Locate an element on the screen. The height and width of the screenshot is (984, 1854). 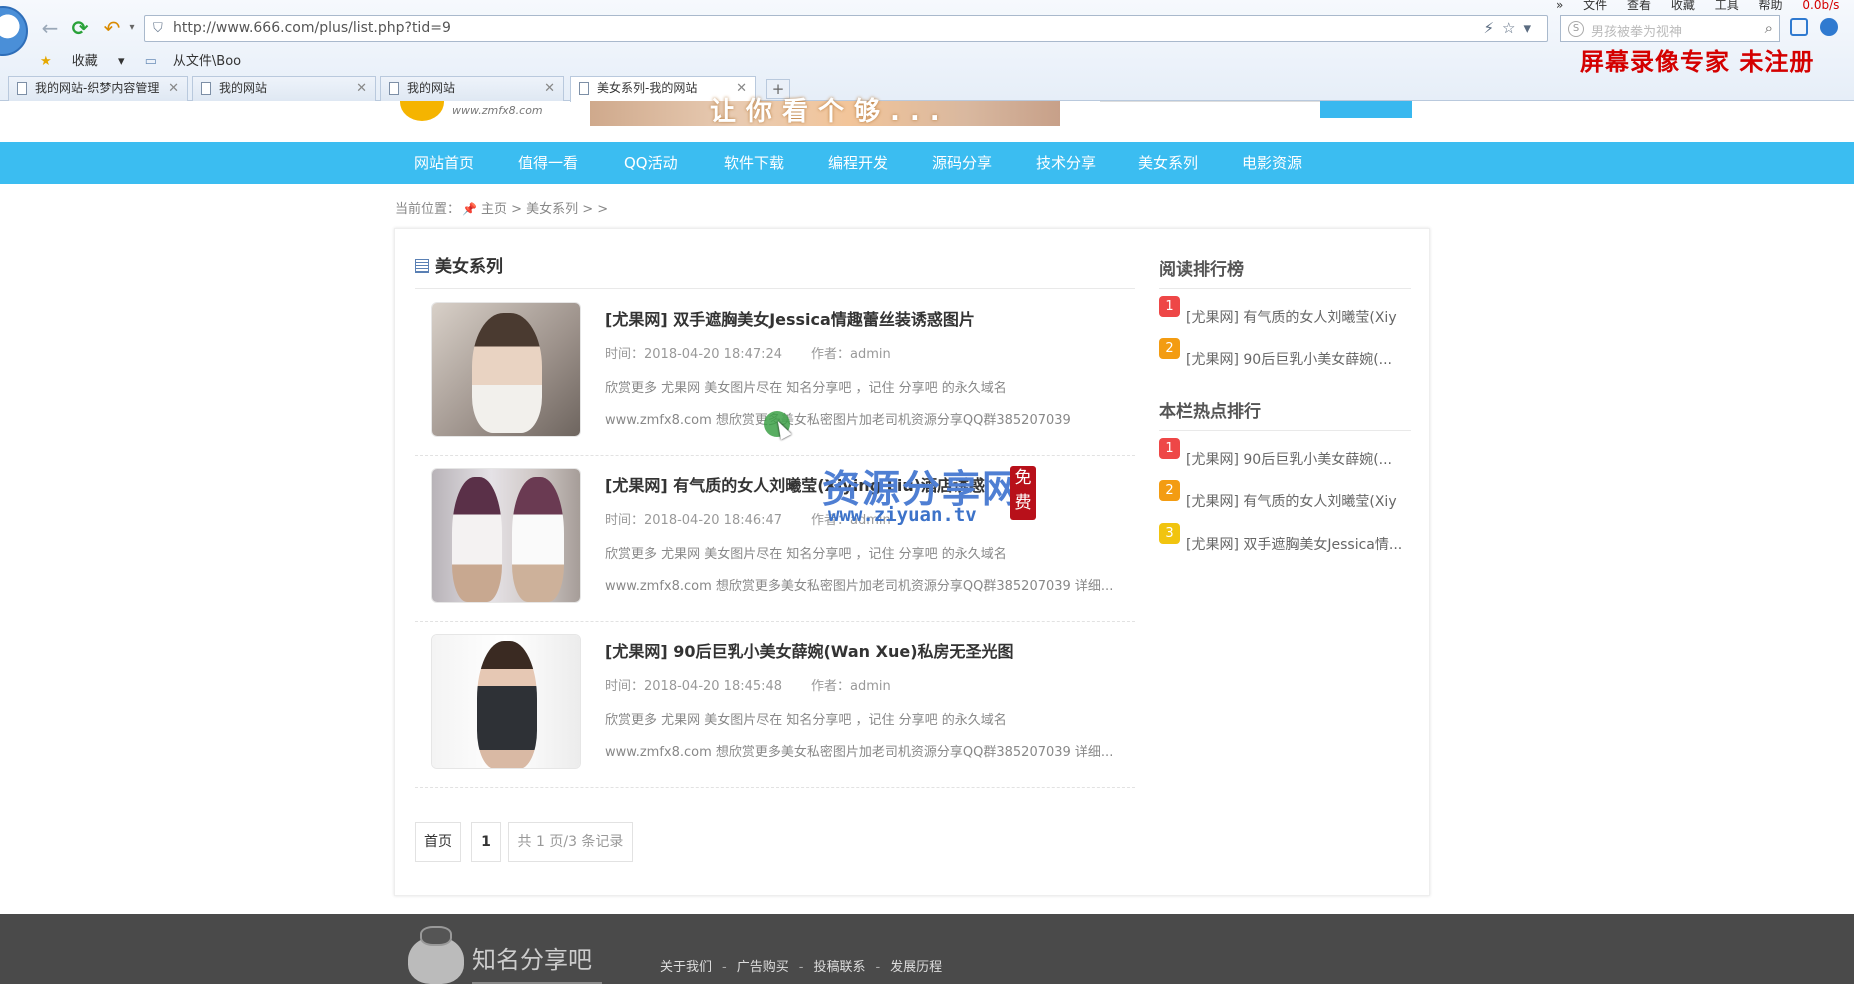
user-icon is located at coordinates (1829, 27).